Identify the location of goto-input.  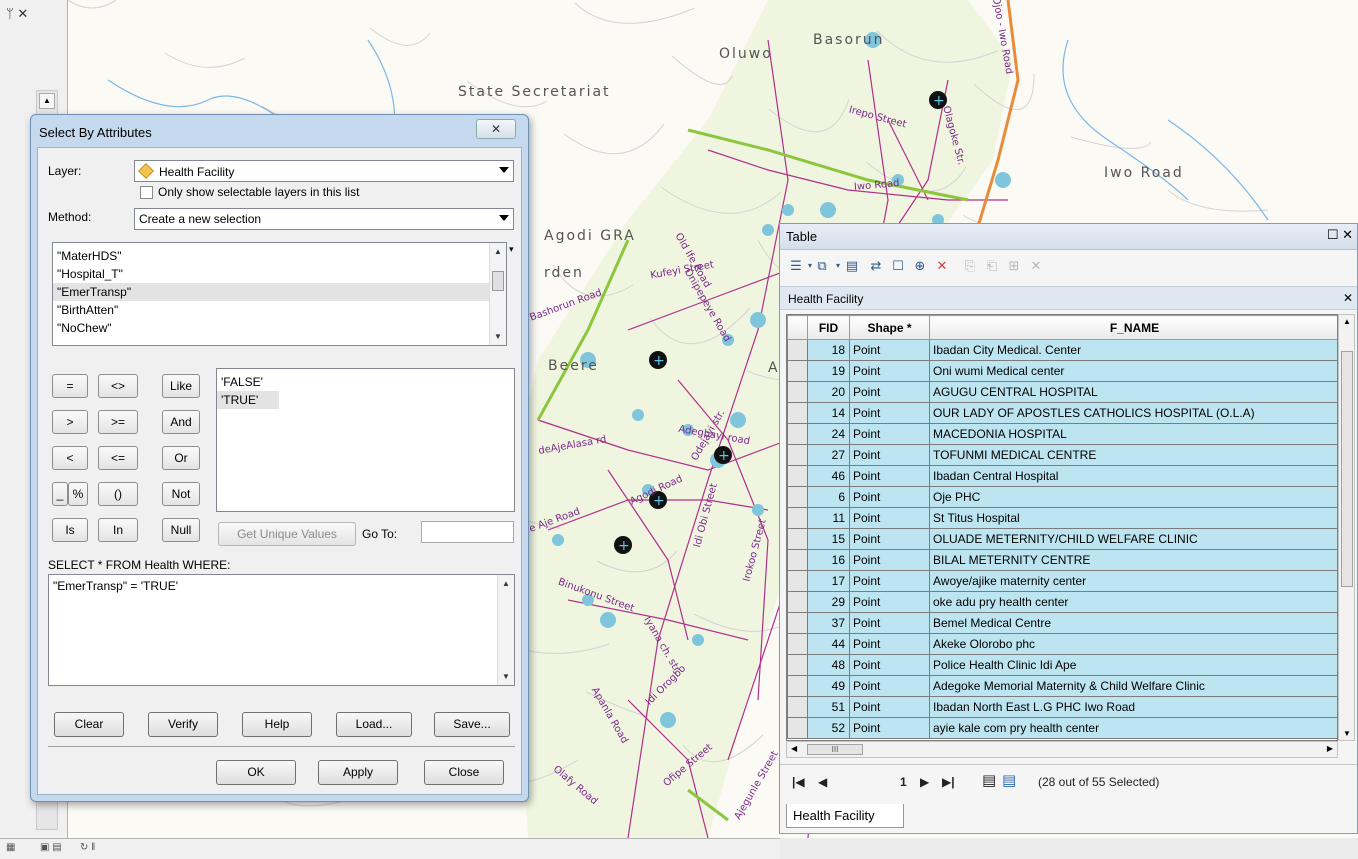
(467, 532).